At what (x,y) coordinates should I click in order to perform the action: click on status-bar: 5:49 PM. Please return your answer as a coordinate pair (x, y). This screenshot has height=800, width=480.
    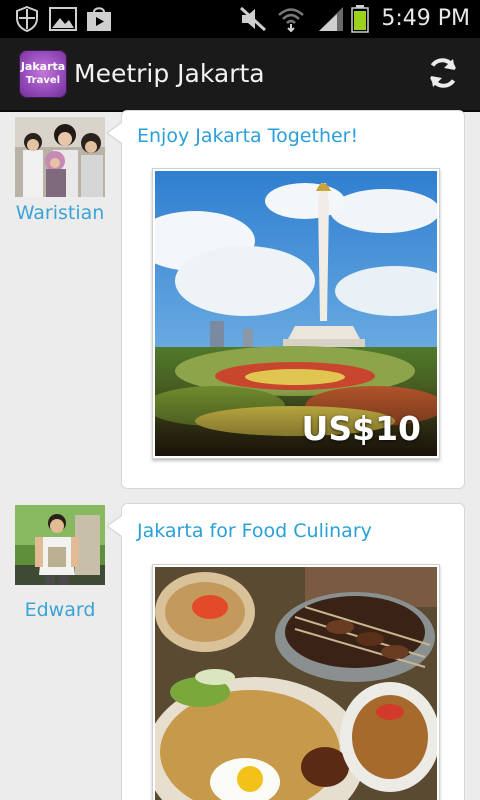
    Looking at the image, I should click on (240, 19).